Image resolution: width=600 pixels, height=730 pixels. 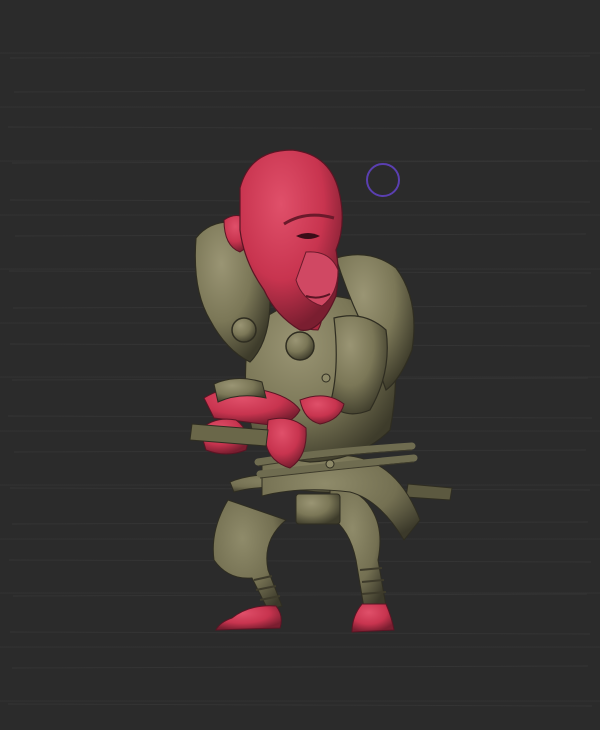 I want to click on right-foot, so click(x=373, y=618).